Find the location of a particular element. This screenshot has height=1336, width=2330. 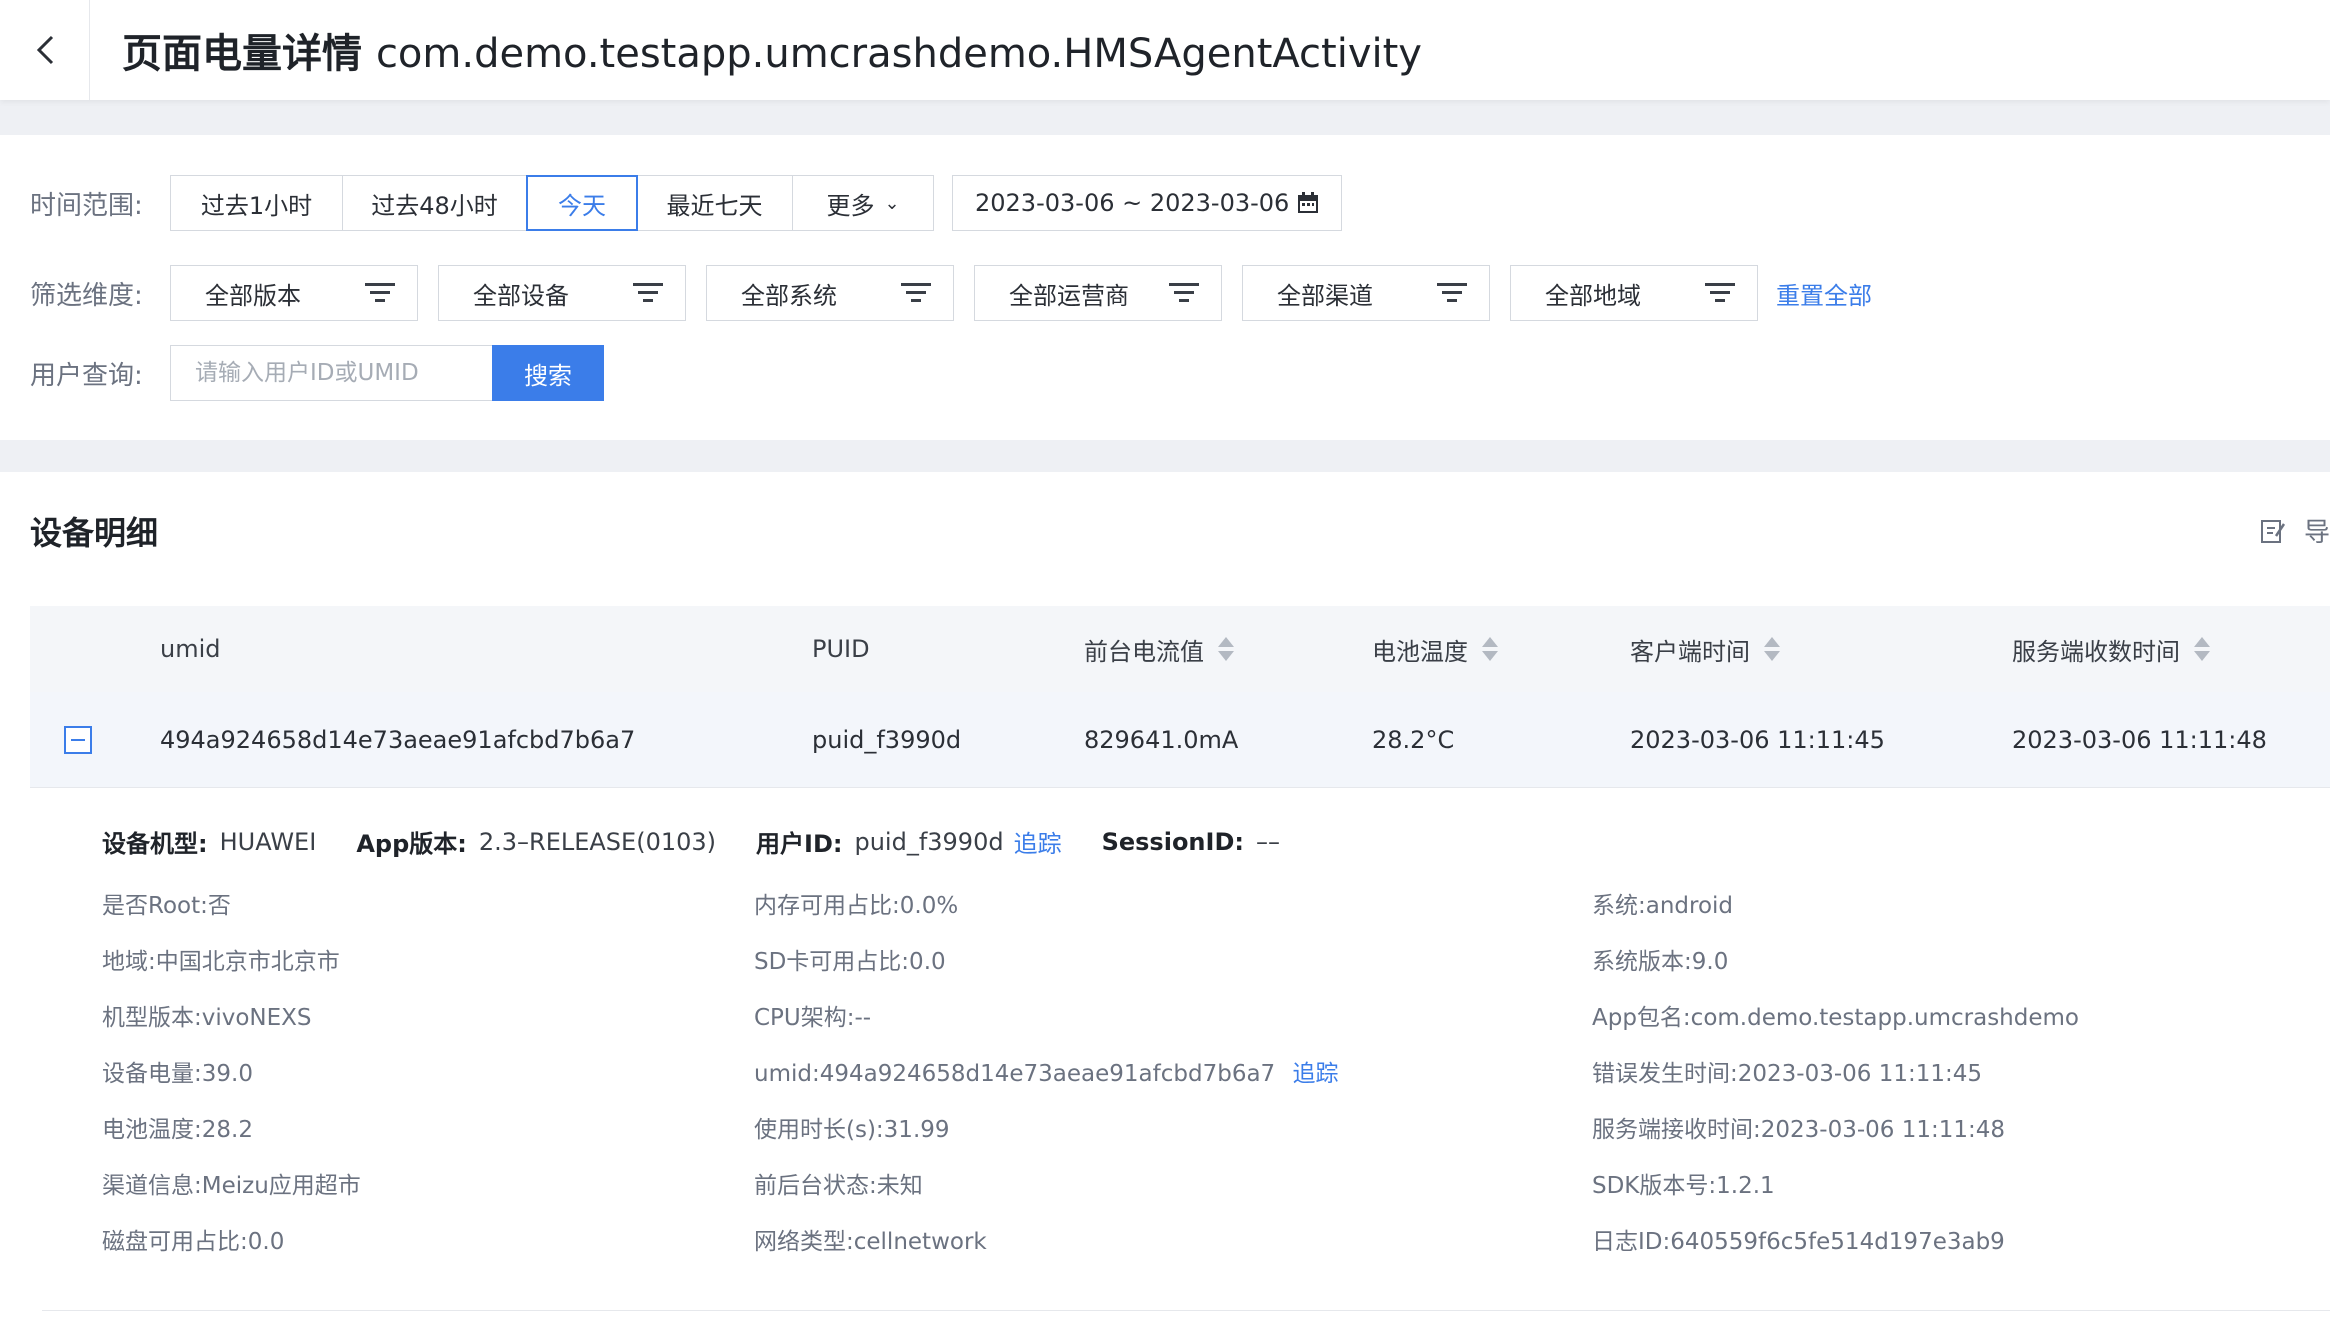

section-title: 设备明细 is located at coordinates (94, 533).